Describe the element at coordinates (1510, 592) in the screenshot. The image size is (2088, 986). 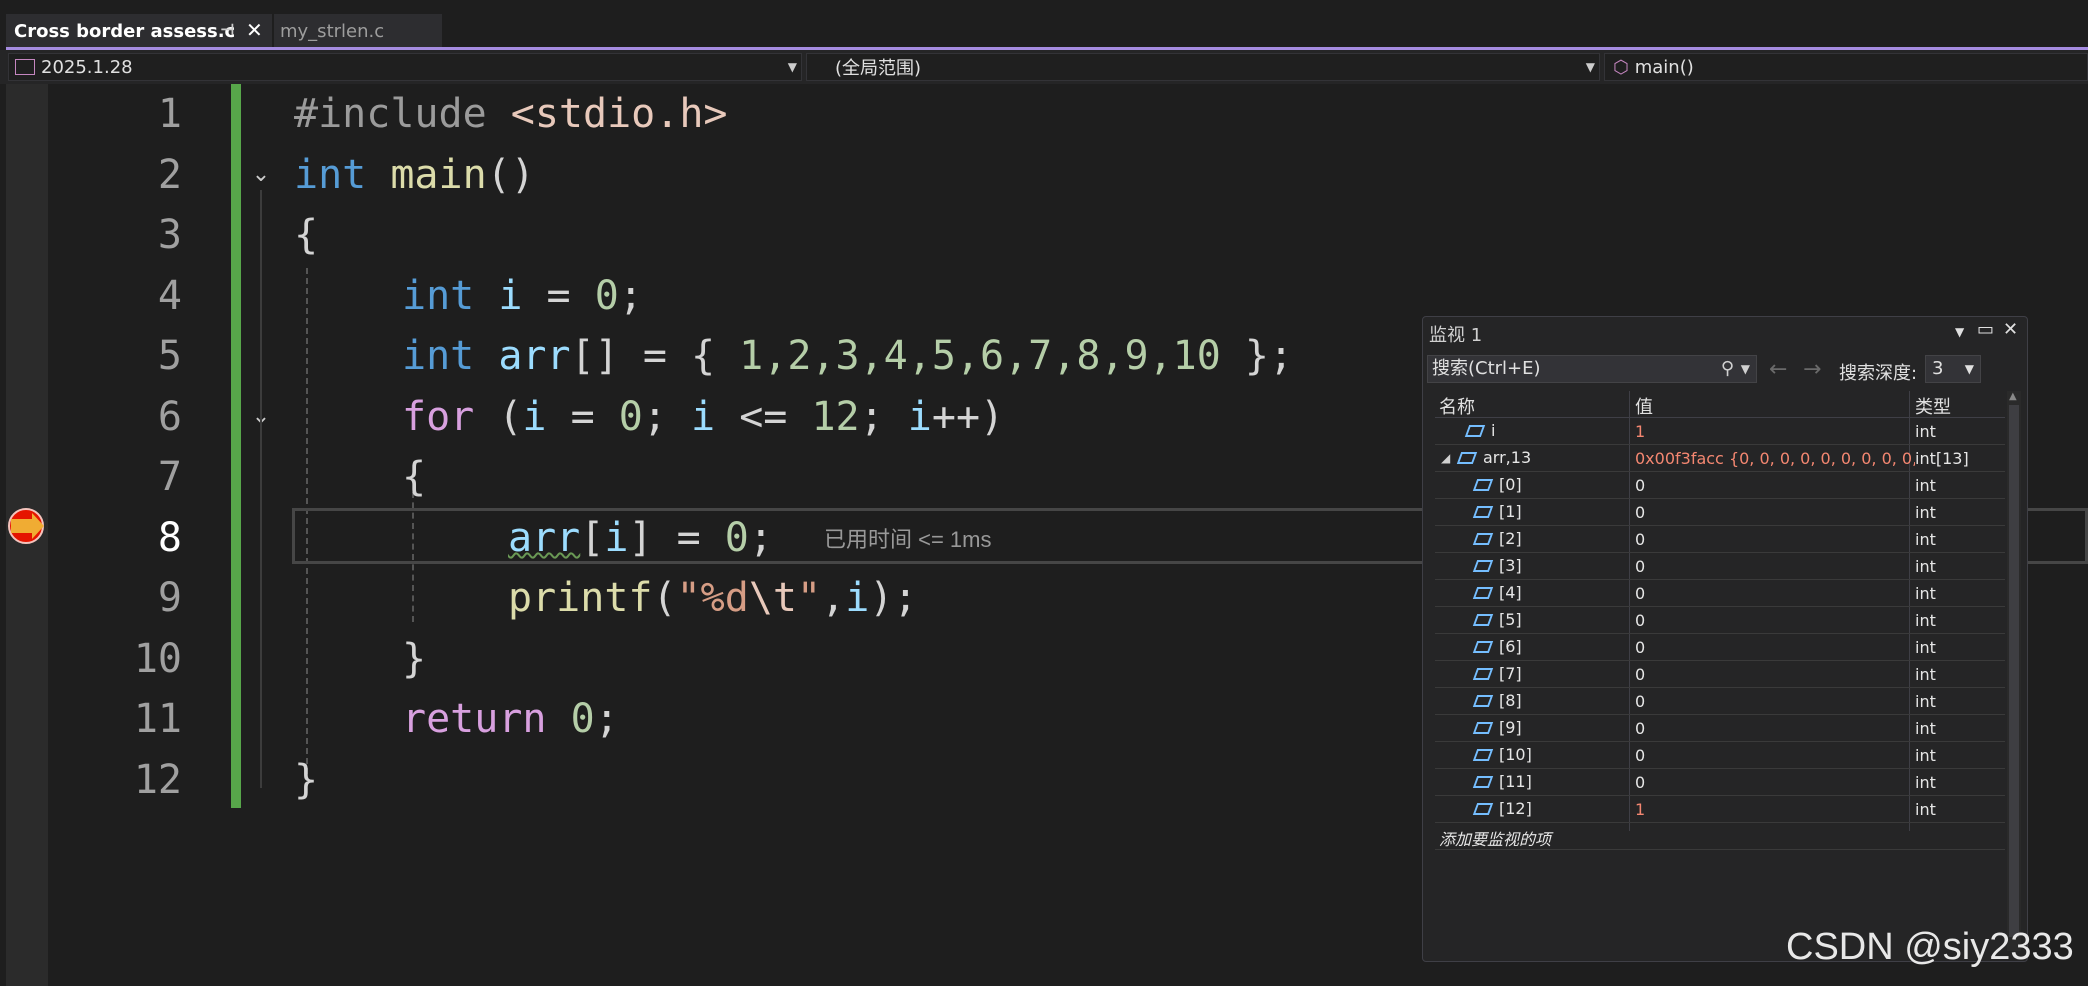
I see `variable-name: [4]` at that location.